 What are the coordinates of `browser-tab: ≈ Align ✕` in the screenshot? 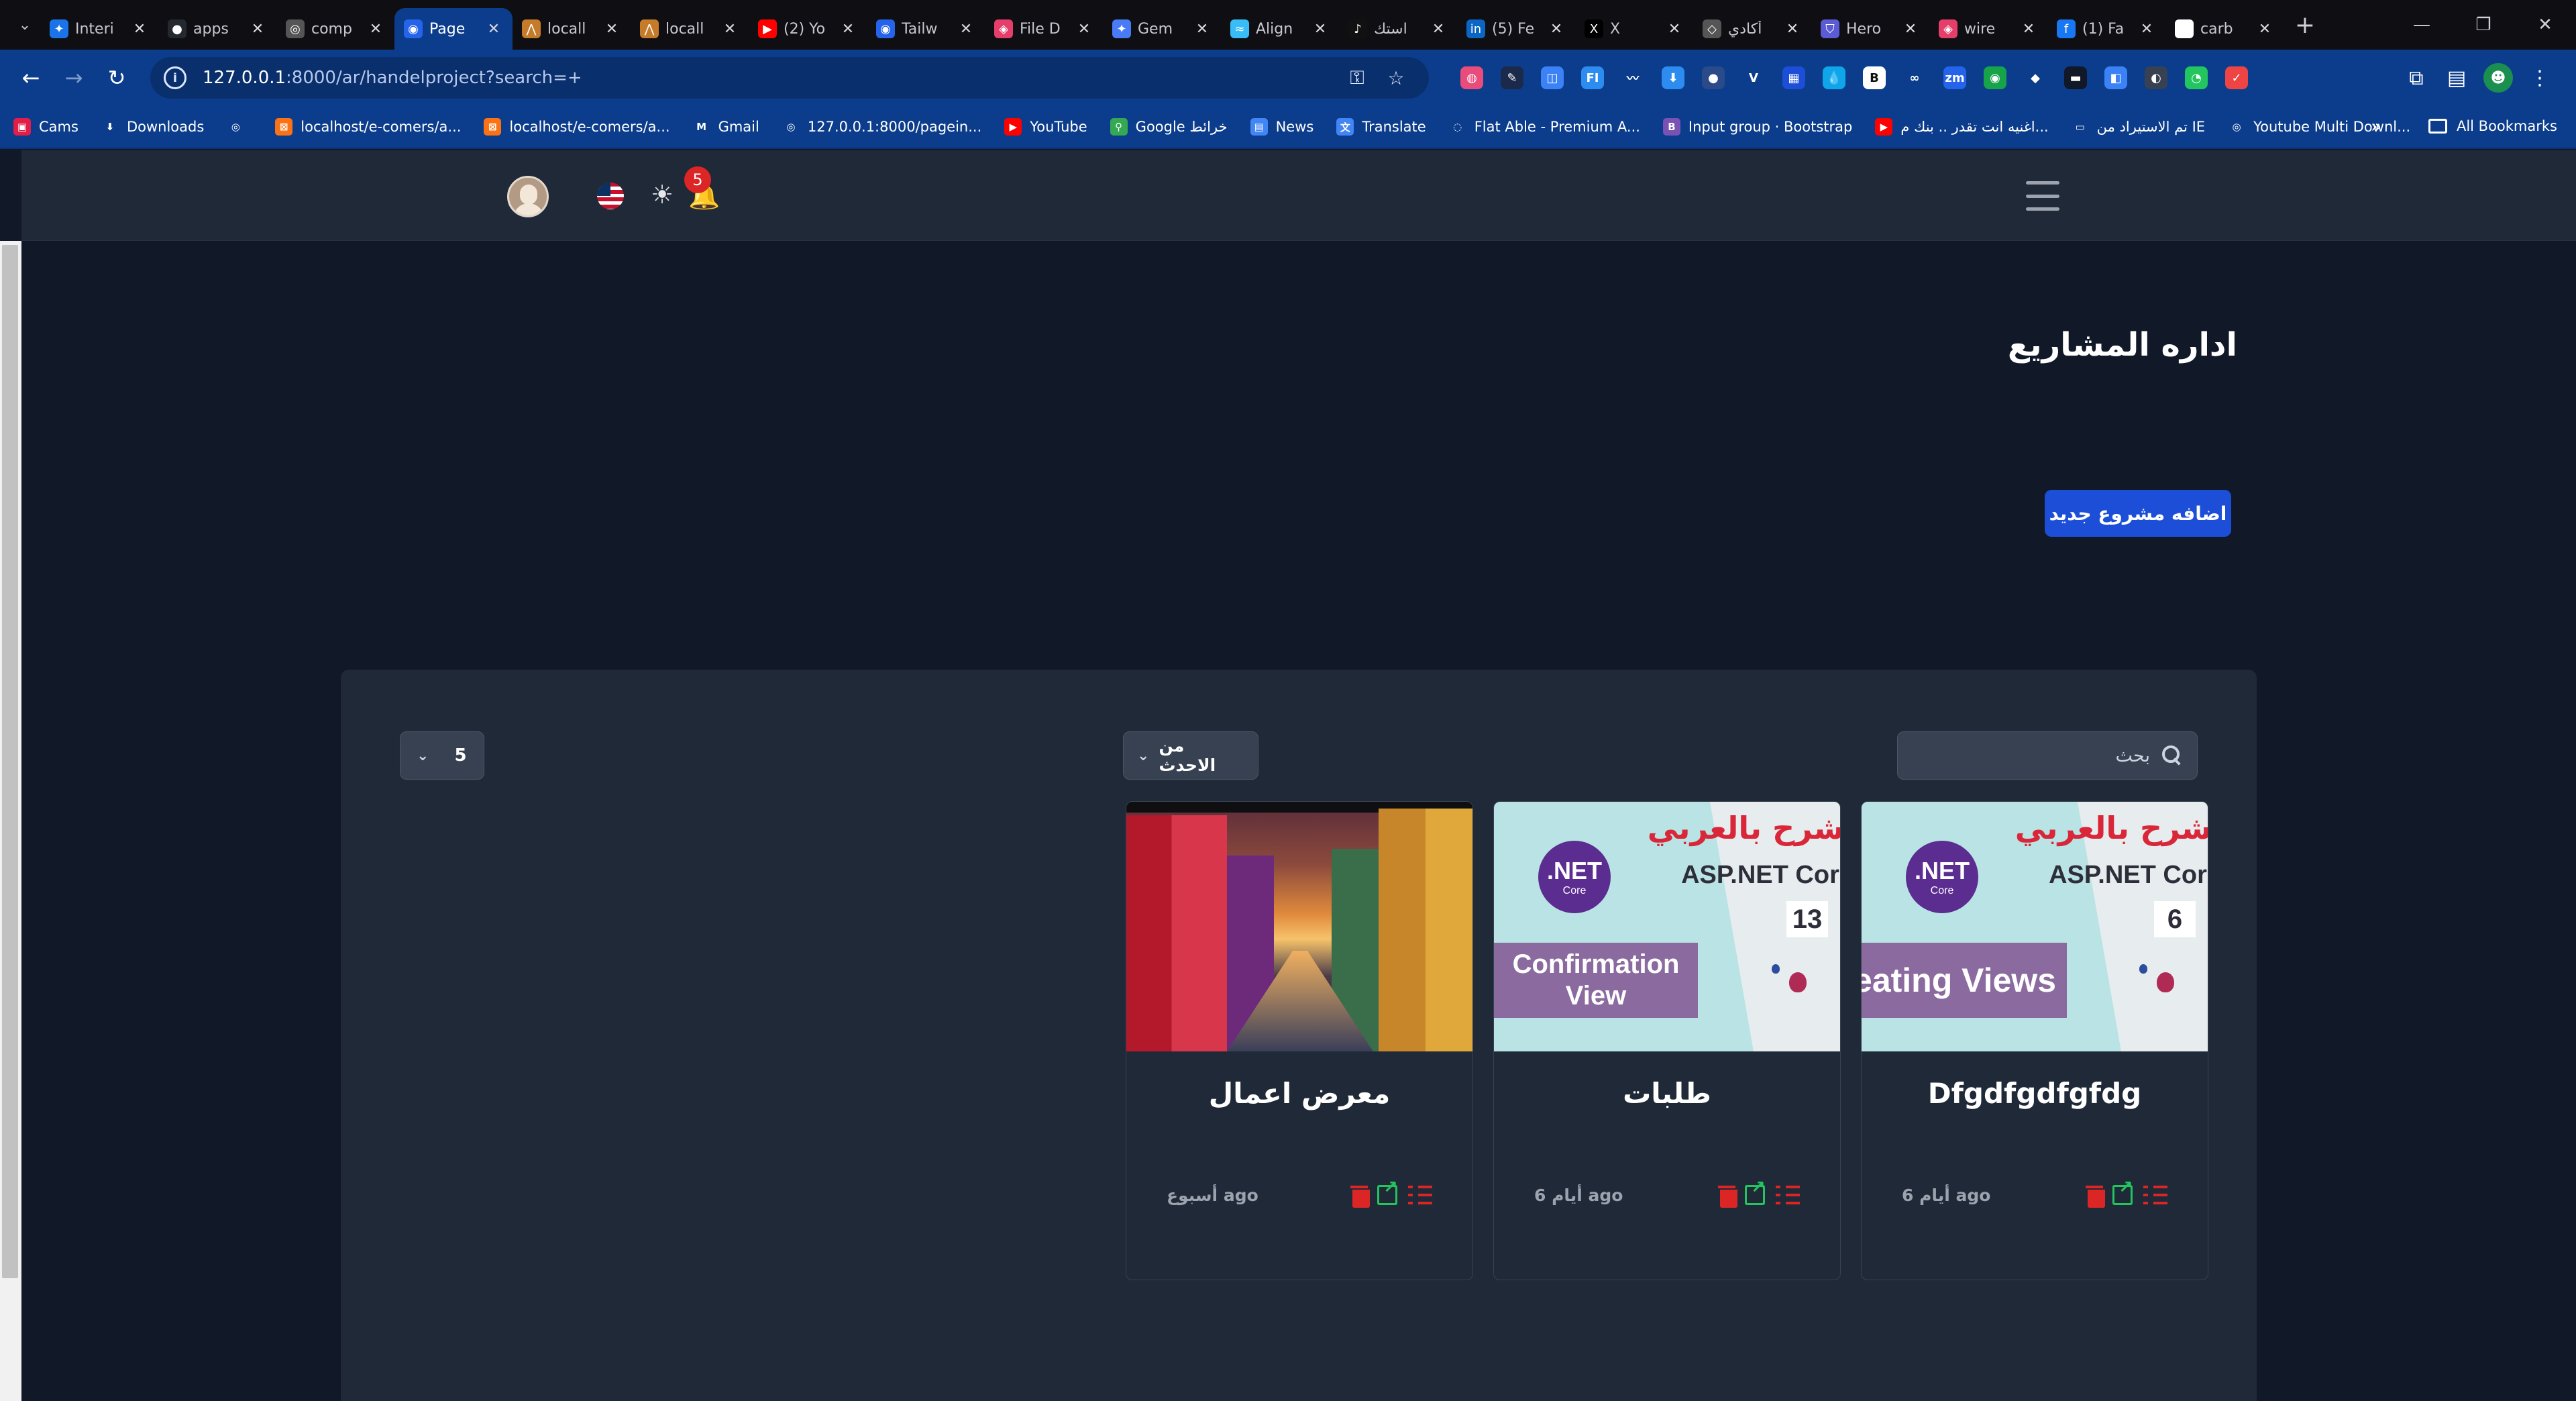 It's located at (1280, 29).